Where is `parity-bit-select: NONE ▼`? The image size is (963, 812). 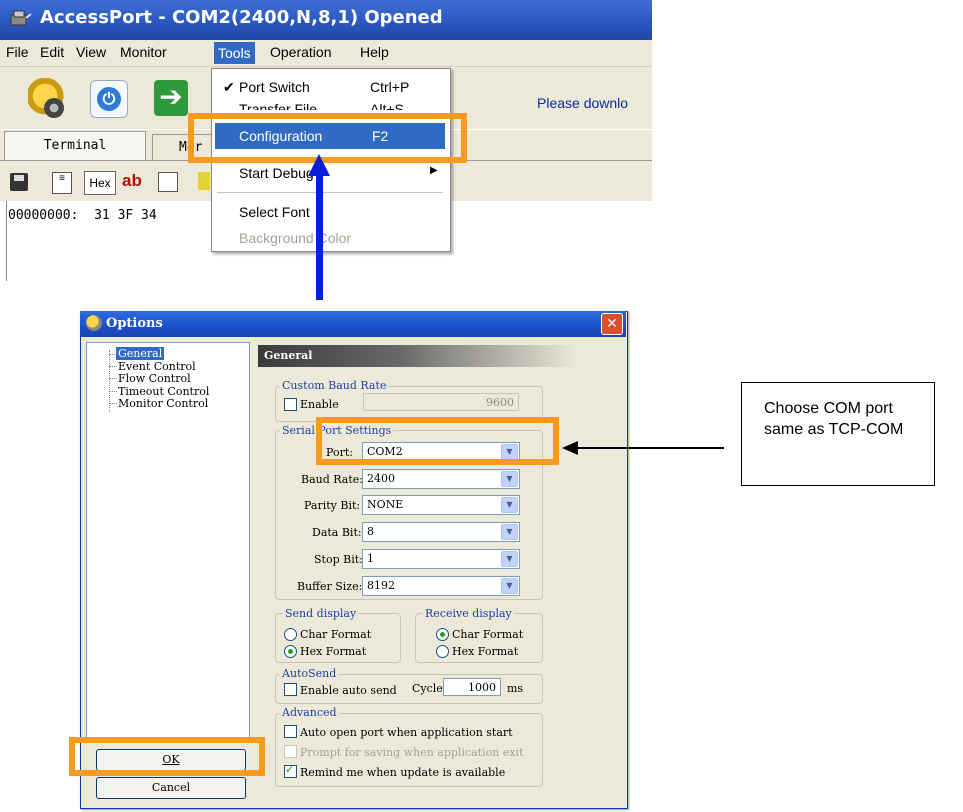
parity-bit-select: NONE ▼ is located at coordinates (441, 505).